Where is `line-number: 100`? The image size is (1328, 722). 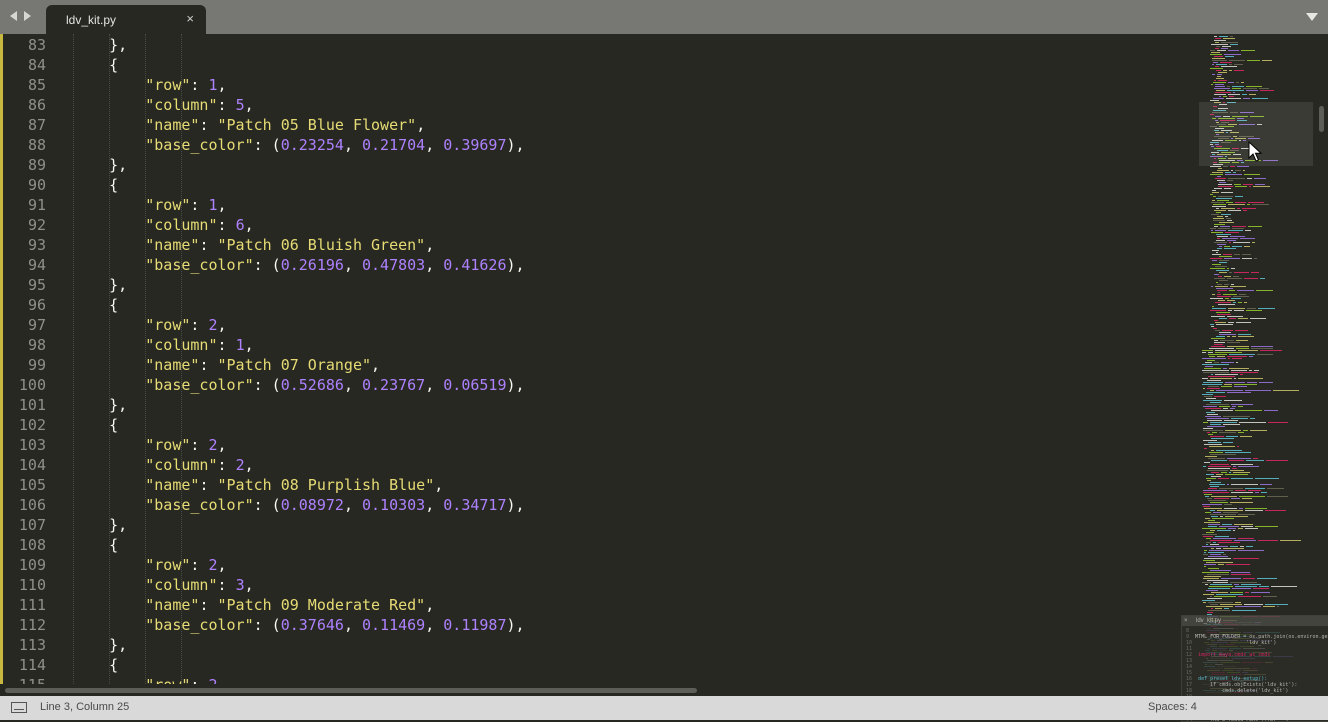
line-number: 100 is located at coordinates (32, 385).